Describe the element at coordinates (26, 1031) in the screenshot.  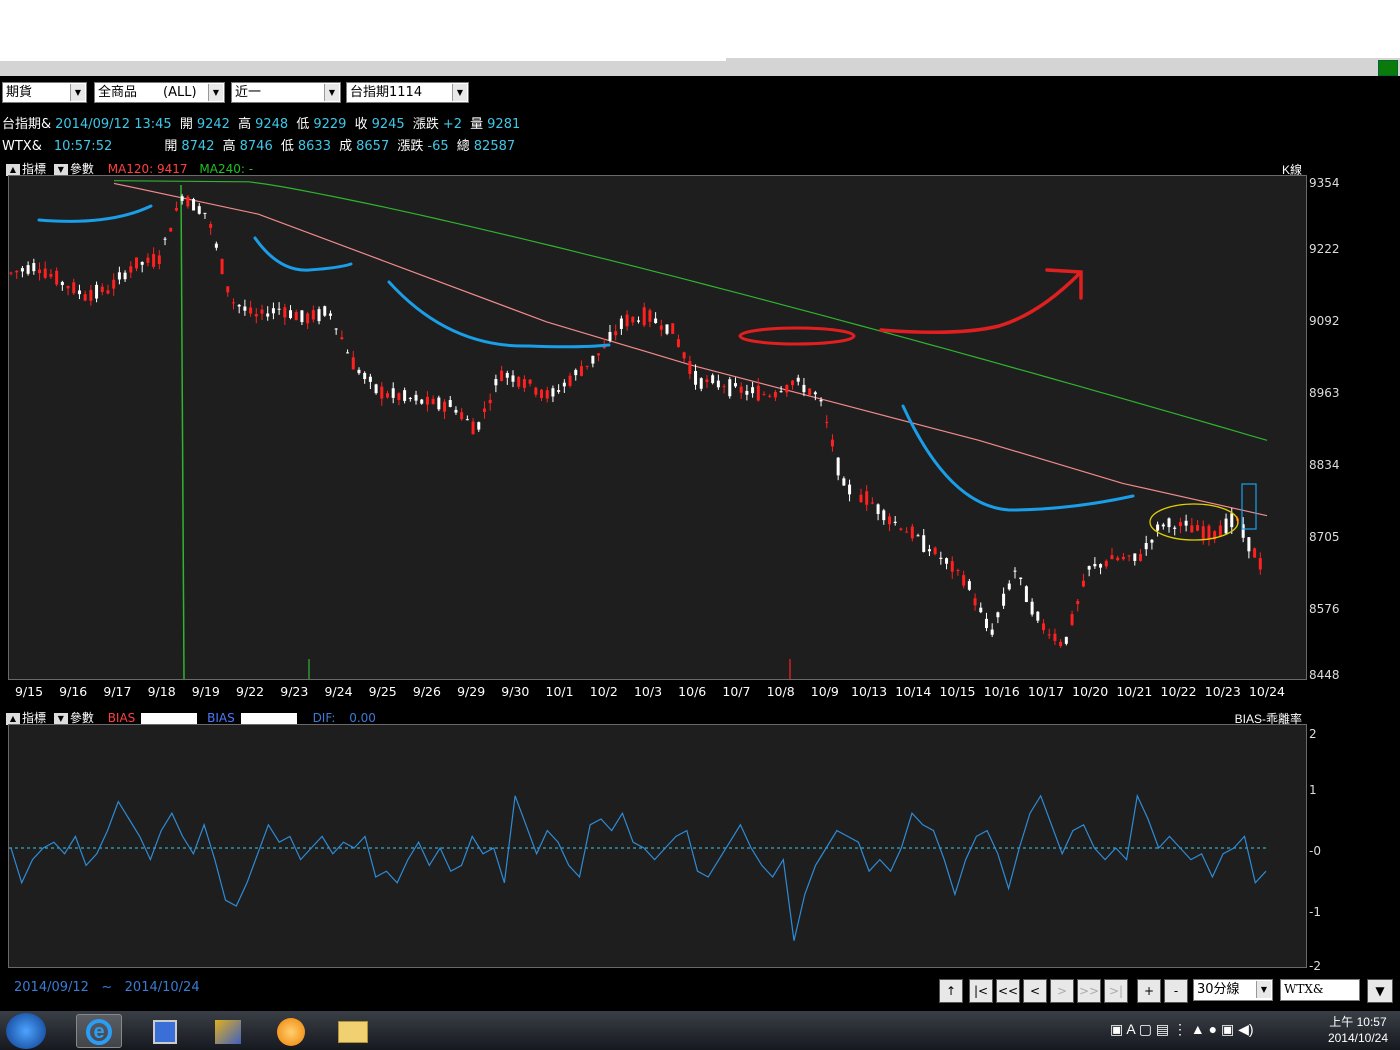
I see `start-button` at that location.